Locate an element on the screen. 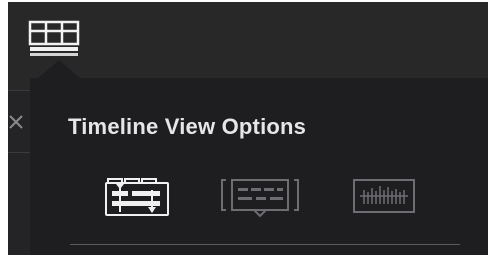 This screenshot has width=488, height=255. popover-title: Timeline View Options is located at coordinates (187, 126).